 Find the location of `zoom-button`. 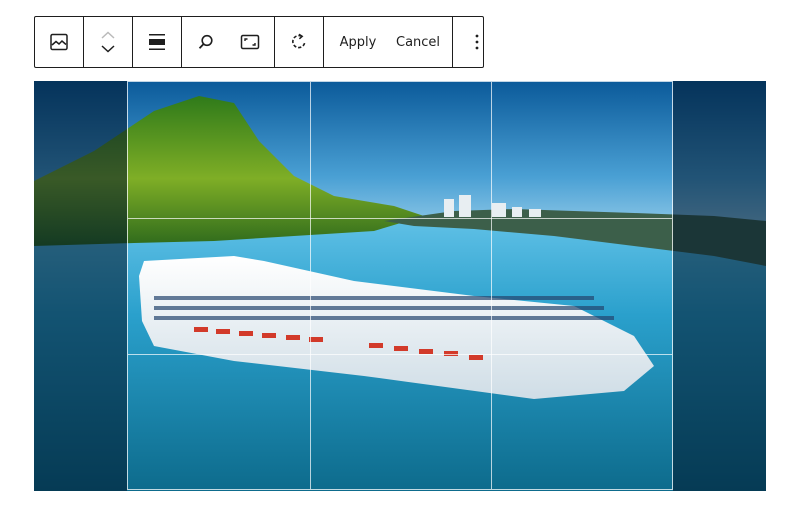

zoom-button is located at coordinates (206, 42).